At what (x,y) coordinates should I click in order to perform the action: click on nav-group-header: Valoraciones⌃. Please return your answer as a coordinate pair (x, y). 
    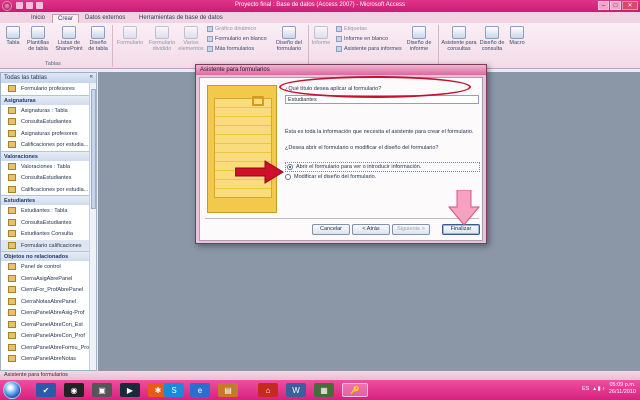
    Looking at the image, I should click on (48, 155).